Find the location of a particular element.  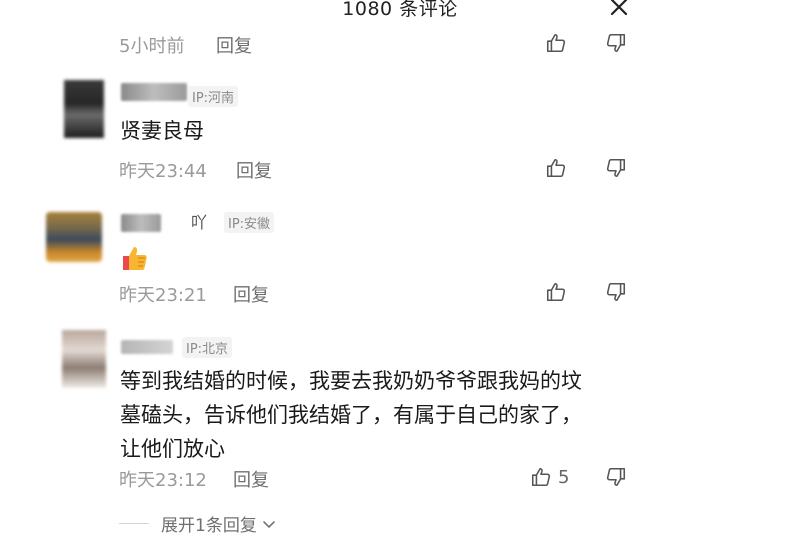

chevron-down-icon is located at coordinates (269, 524).